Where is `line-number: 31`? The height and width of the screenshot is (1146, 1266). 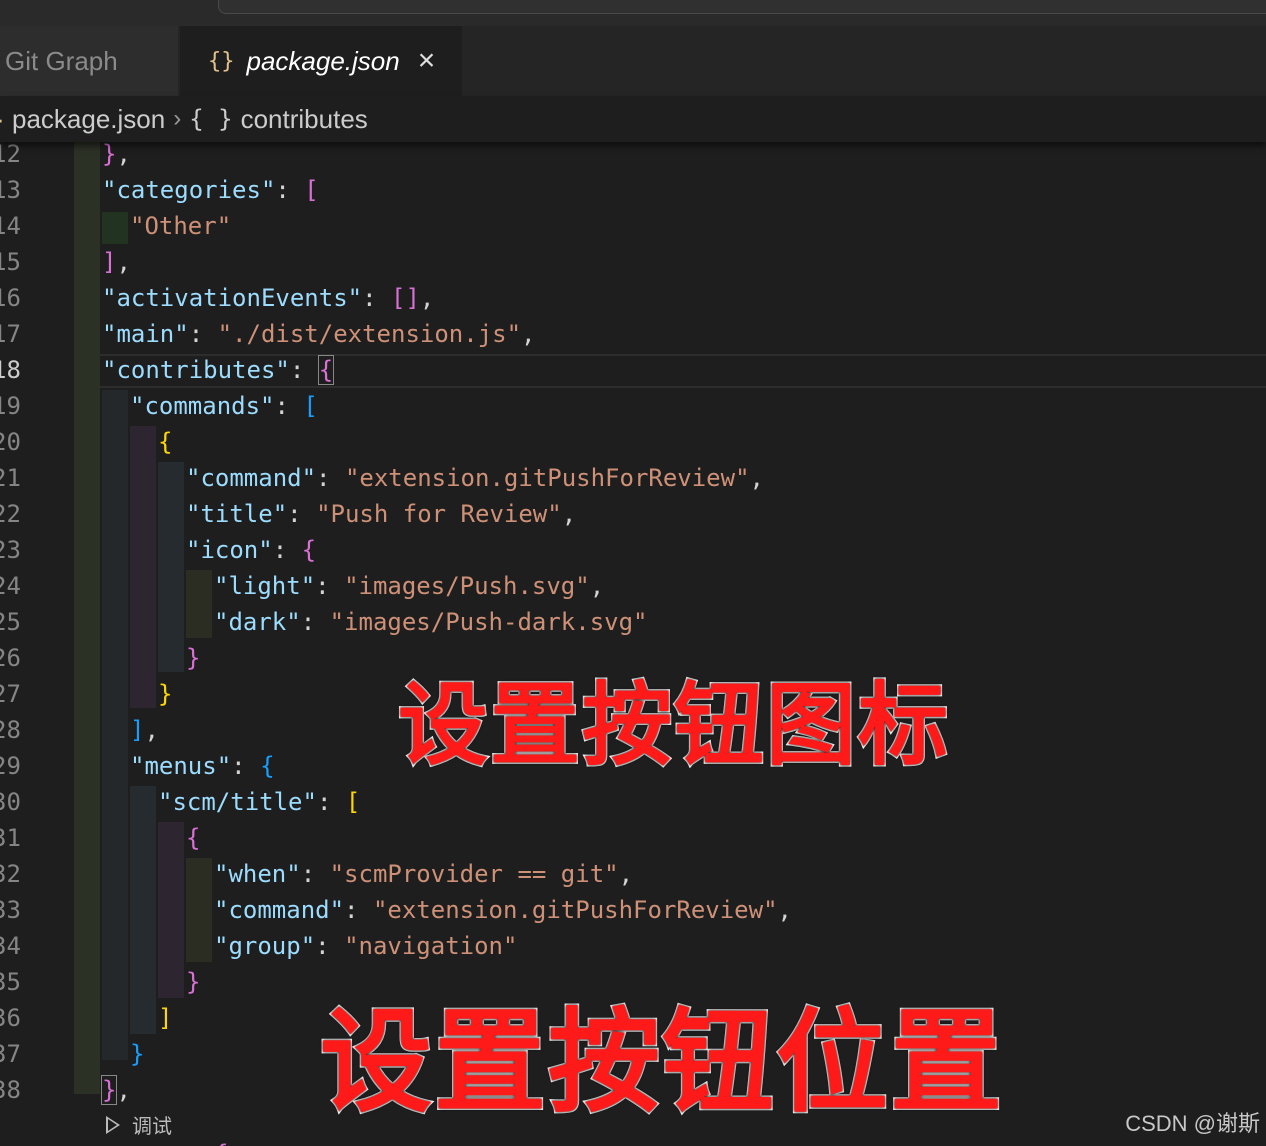 line-number: 31 is located at coordinates (10, 838).